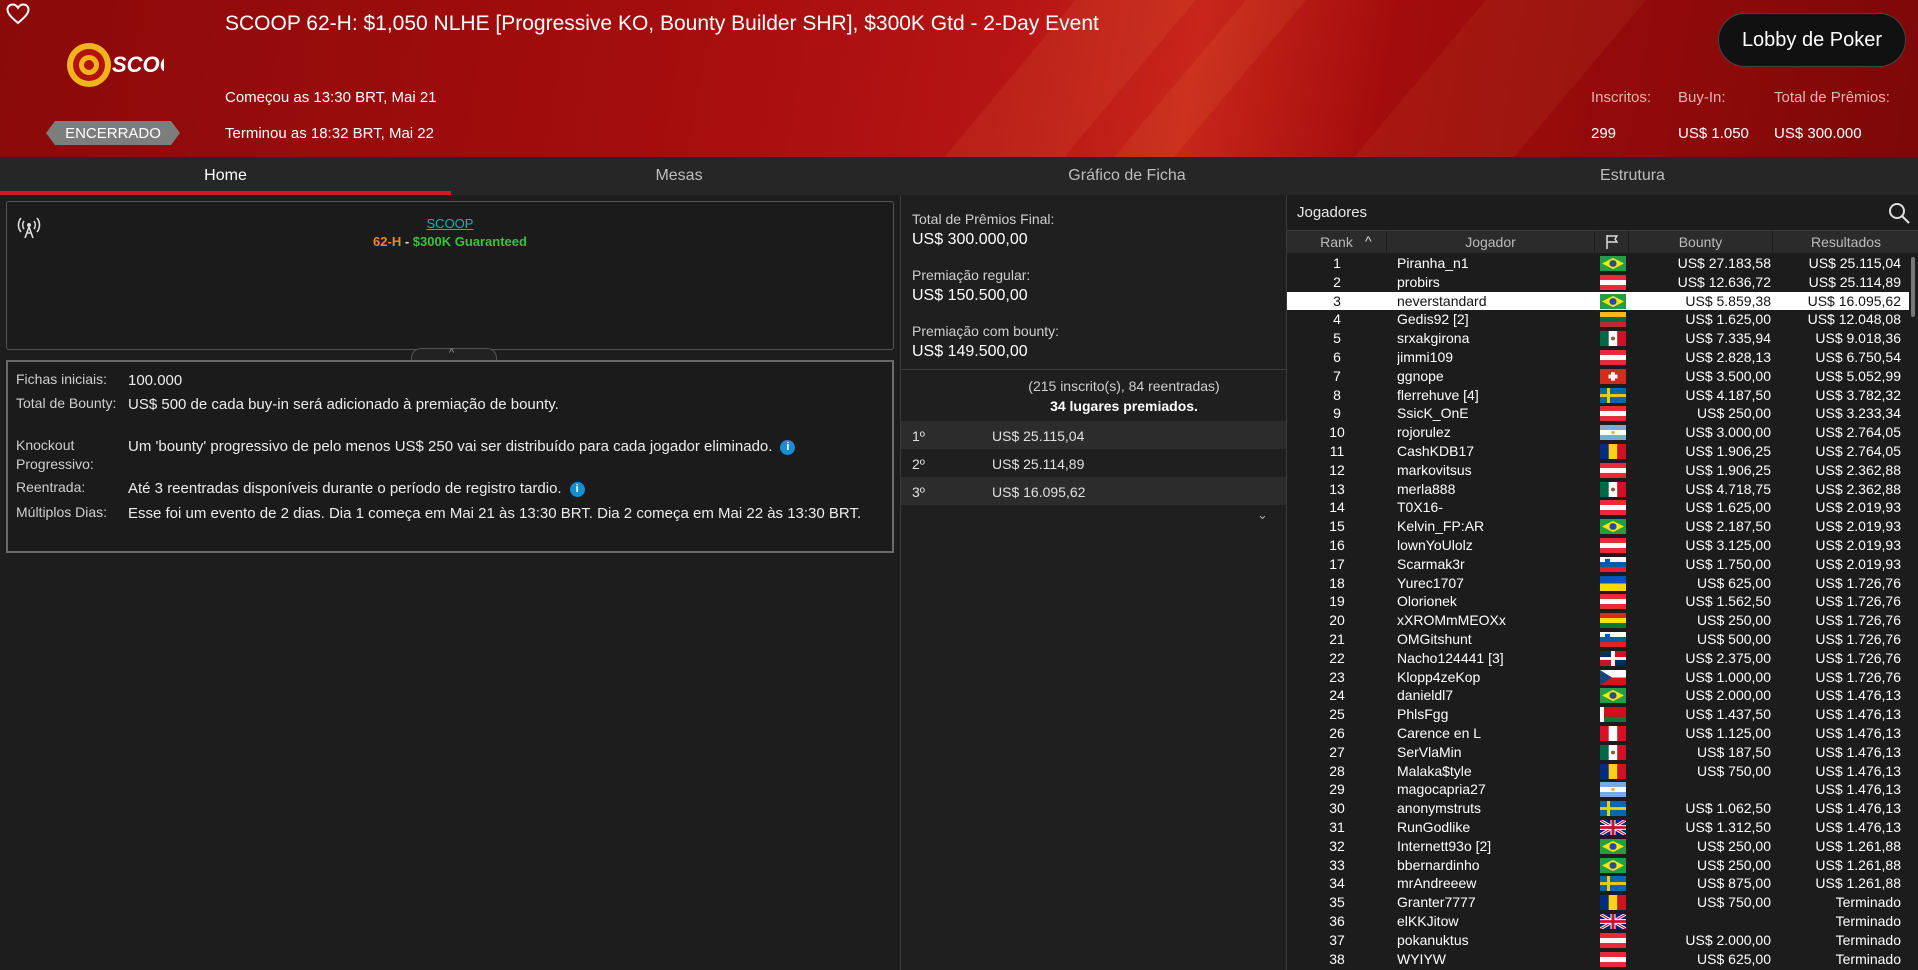 The height and width of the screenshot is (970, 1918). Describe the element at coordinates (1724, 263) in the screenshot. I see `player-bounty: US$ 27.183,58` at that location.